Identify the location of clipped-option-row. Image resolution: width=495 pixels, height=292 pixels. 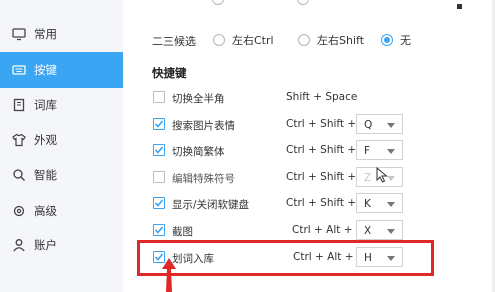
(317, 7).